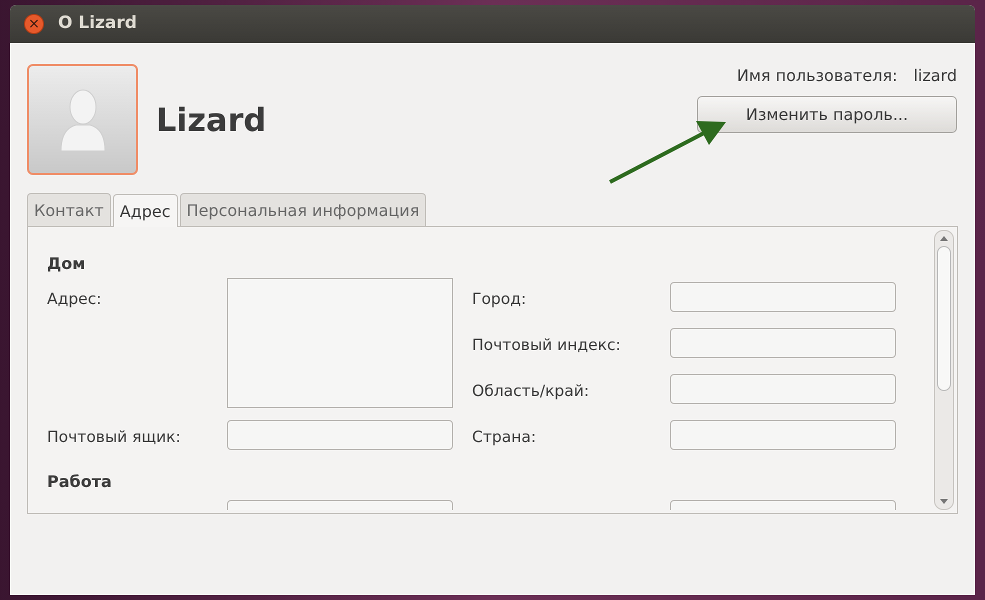 The height and width of the screenshot is (600, 985). Describe the element at coordinates (145, 210) in the screenshot. I see `tab: Адрес` at that location.